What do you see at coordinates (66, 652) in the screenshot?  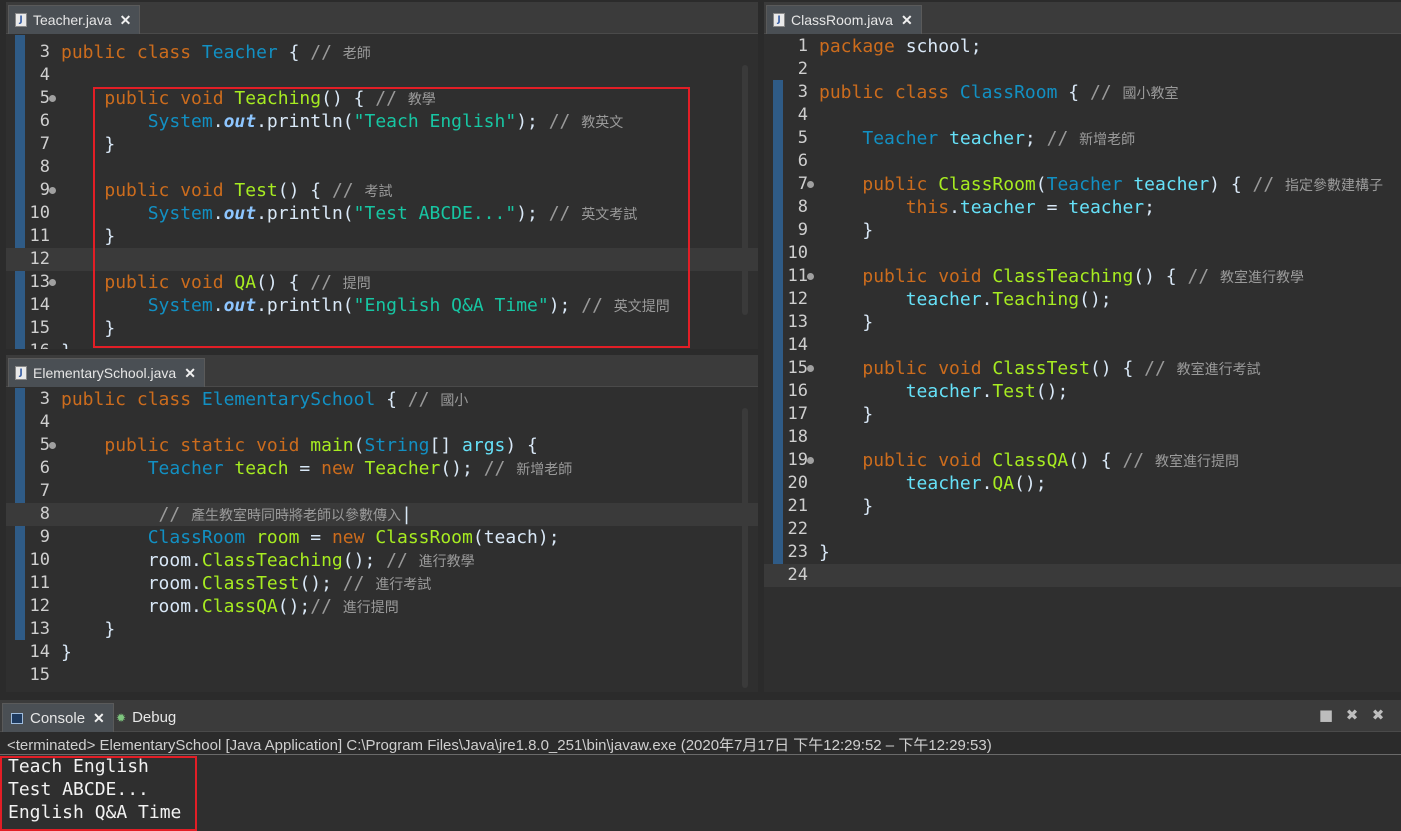 I see `code-text: }` at bounding box center [66, 652].